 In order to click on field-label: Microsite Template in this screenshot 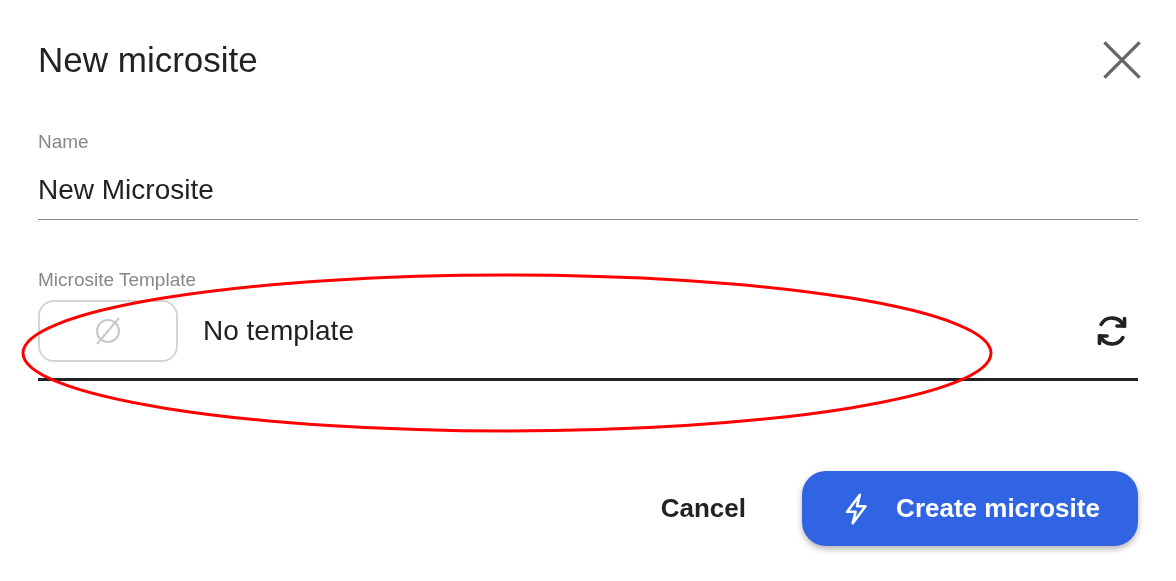, I will do `click(118, 279)`.